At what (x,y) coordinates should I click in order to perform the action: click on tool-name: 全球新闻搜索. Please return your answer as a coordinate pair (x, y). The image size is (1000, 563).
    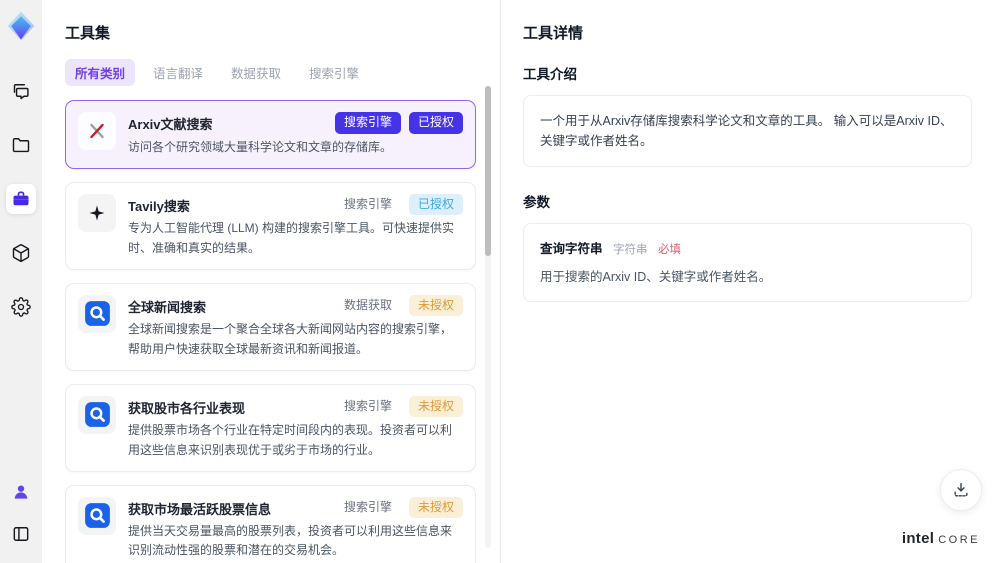
    Looking at the image, I should click on (167, 307).